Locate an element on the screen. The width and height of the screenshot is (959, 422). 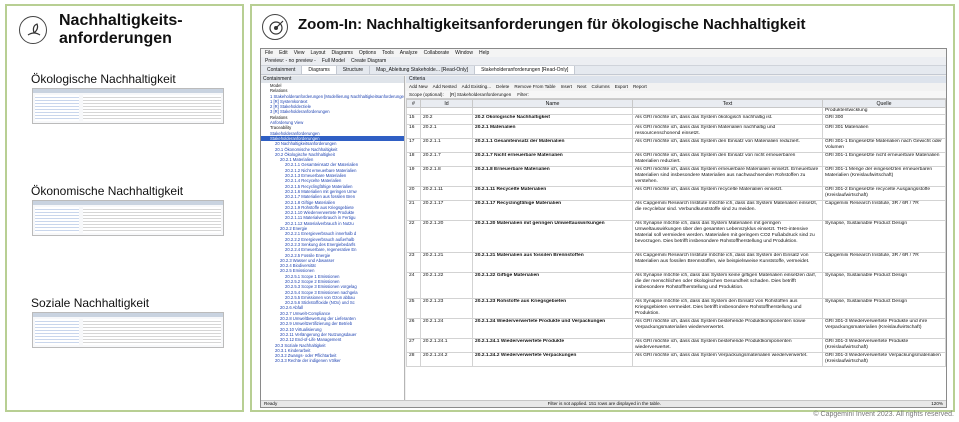
scope-value: [R] Stakeholderanforderungen is located at coordinates (481, 94).